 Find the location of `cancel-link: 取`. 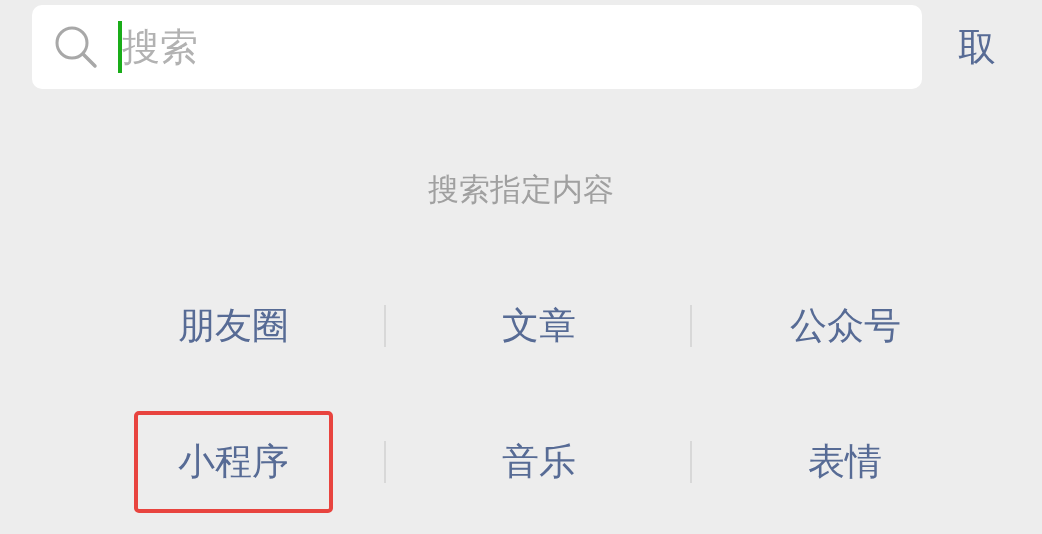

cancel-link: 取 is located at coordinates (977, 47).